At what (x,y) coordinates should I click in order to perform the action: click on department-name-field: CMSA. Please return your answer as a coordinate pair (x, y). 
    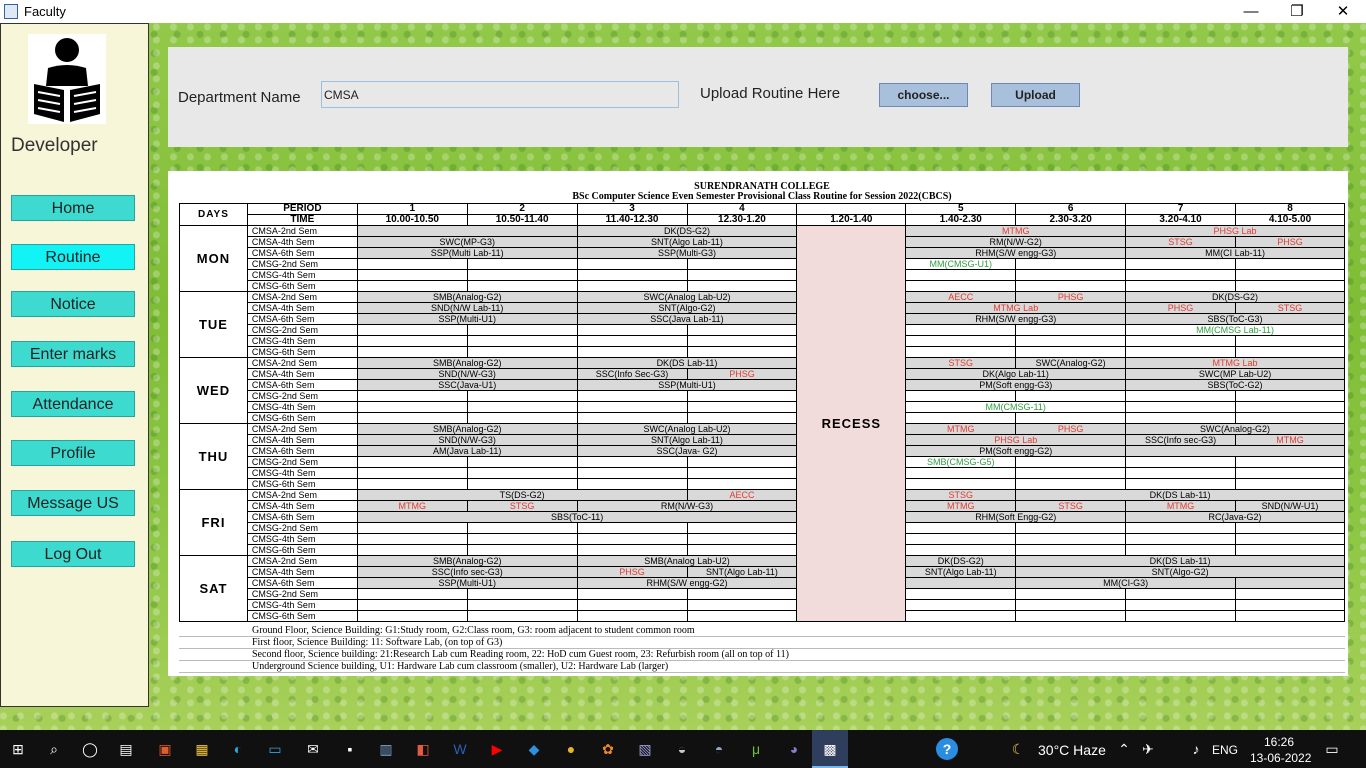
    Looking at the image, I should click on (500, 94).